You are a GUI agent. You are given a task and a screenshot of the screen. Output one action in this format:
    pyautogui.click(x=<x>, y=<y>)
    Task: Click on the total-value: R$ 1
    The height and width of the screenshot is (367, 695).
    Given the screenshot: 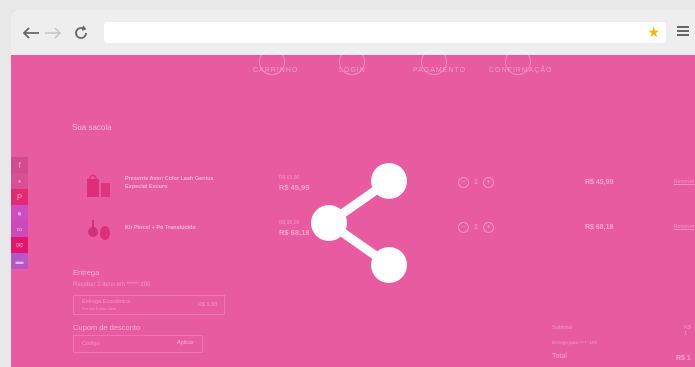 What is the action you would take?
    pyautogui.click(x=683, y=358)
    